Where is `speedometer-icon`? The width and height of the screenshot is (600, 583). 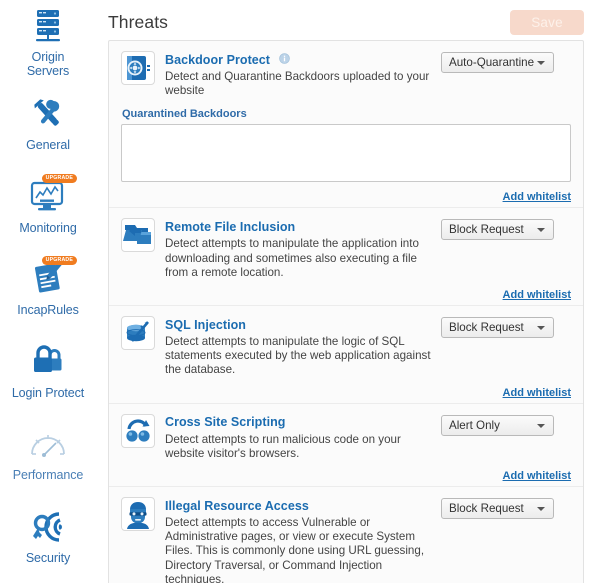
speedometer-icon is located at coordinates (48, 444).